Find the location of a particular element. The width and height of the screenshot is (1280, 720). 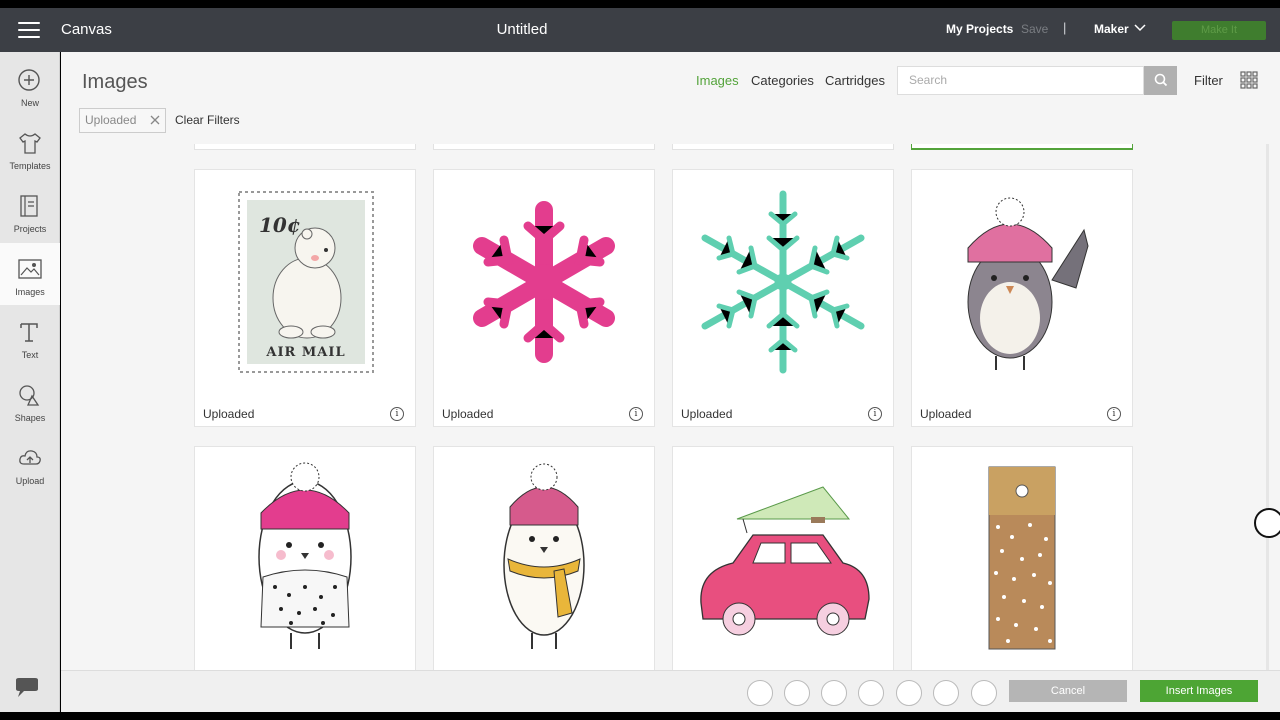

mint-snowflake-image is located at coordinates (783, 282).